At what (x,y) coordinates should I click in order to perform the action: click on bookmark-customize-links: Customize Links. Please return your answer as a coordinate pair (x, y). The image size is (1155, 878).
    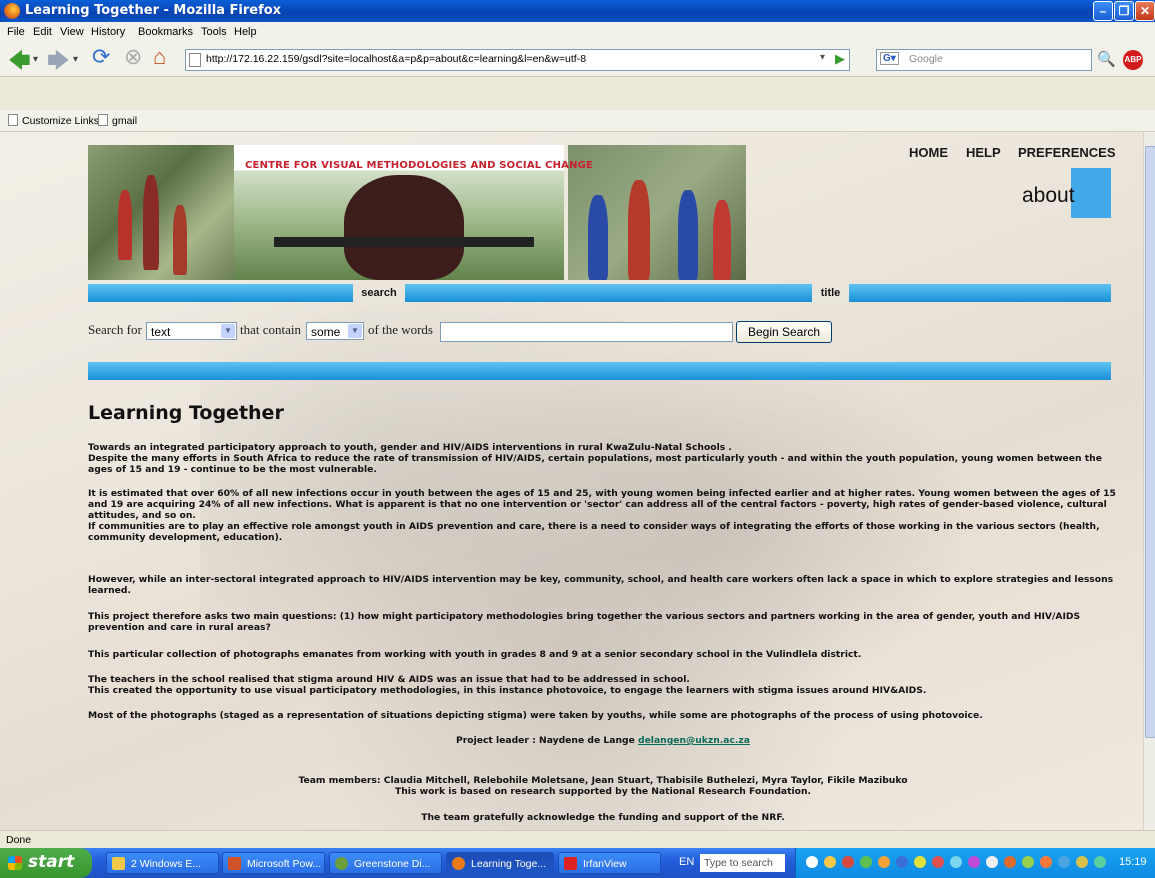
    Looking at the image, I should click on (53, 120).